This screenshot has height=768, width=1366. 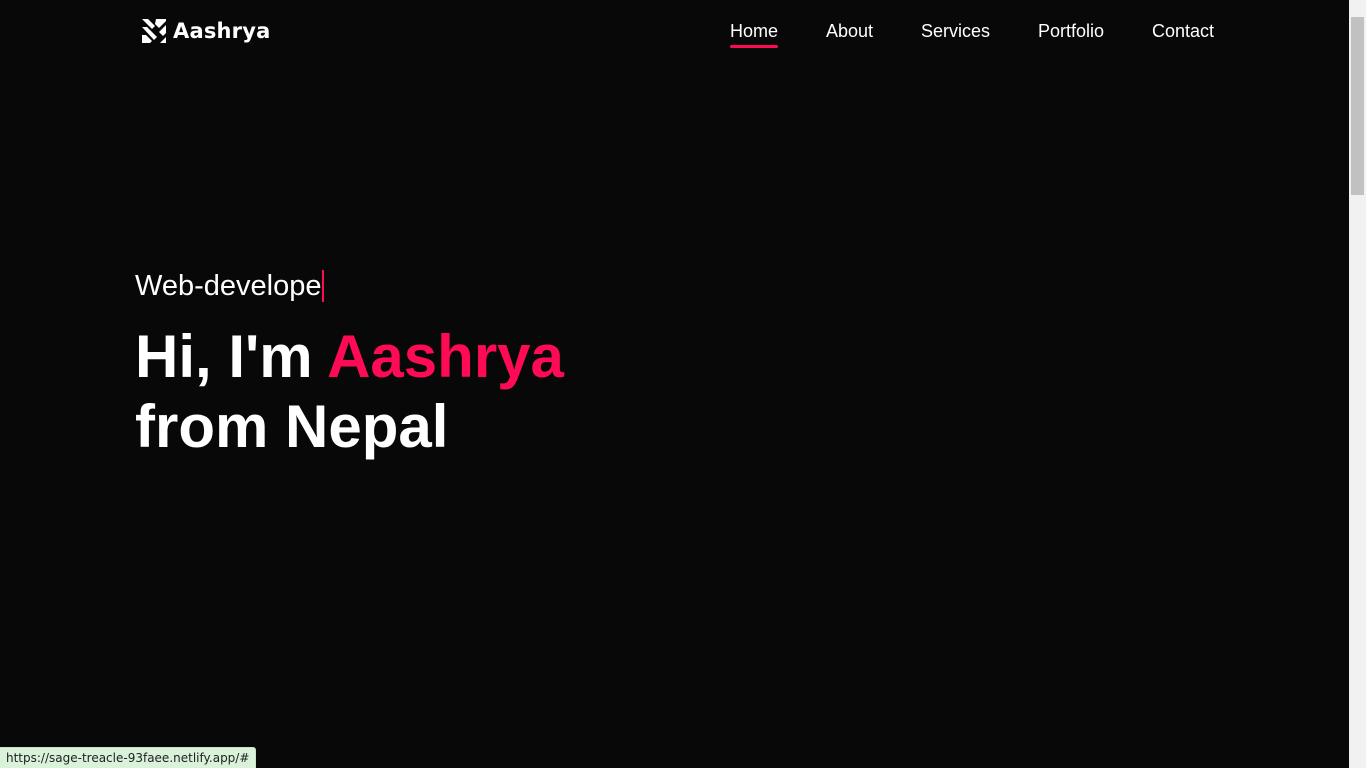 What do you see at coordinates (849, 31) in the screenshot?
I see `nav-about: About` at bounding box center [849, 31].